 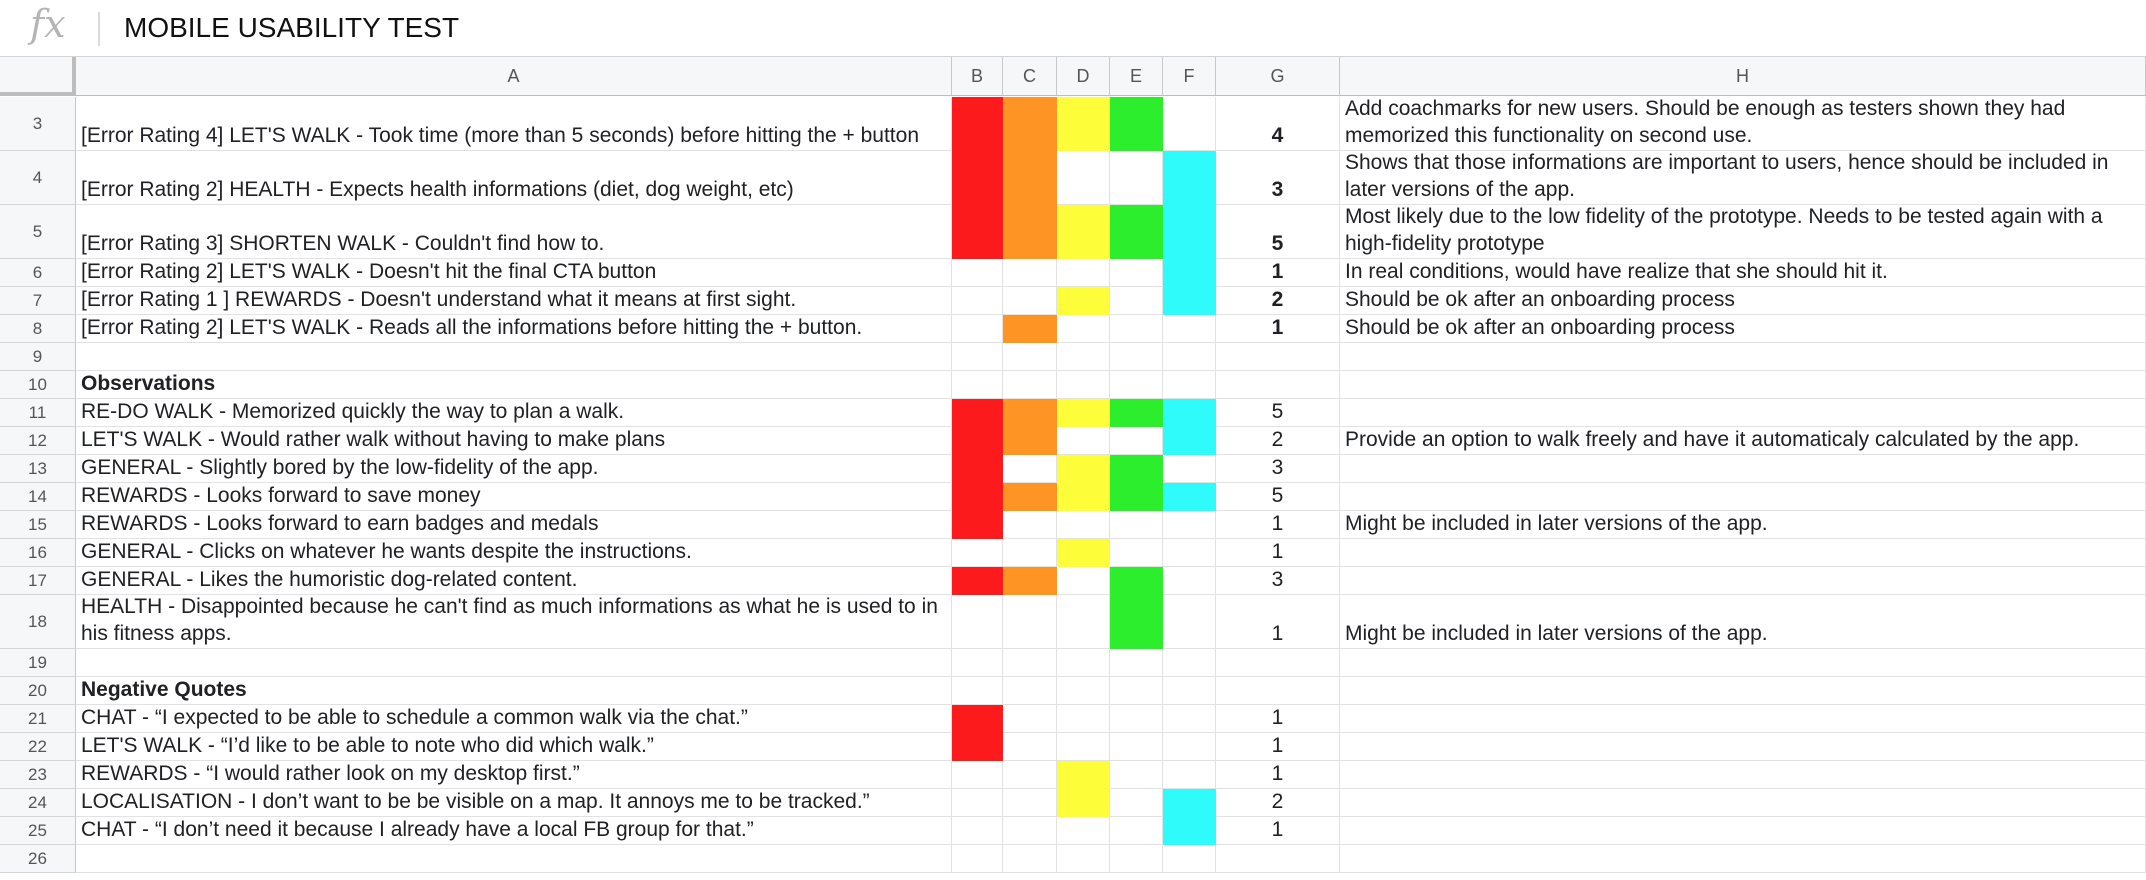 I want to click on row-header: 24, so click(x=38, y=803).